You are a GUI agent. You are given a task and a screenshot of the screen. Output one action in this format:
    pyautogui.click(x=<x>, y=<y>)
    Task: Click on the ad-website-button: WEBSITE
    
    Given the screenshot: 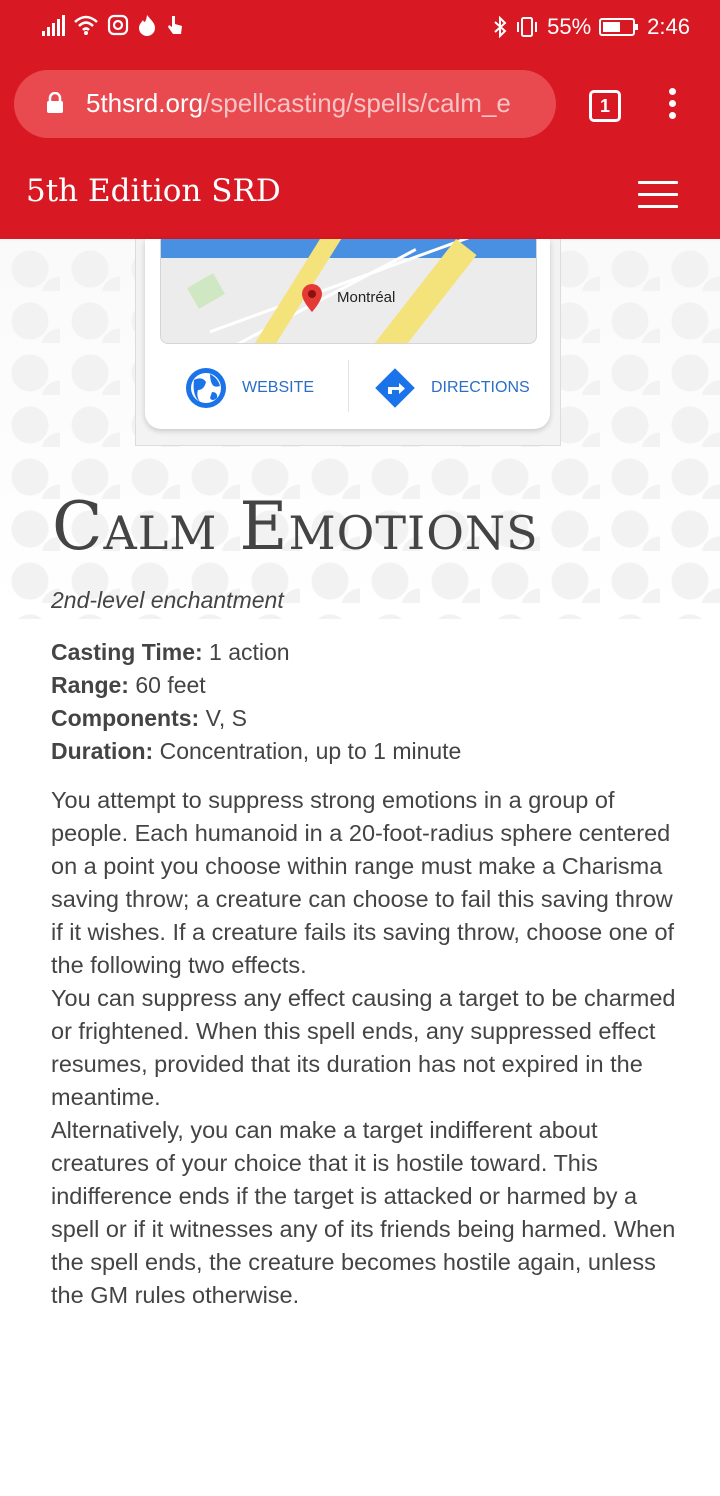 What is the action you would take?
    pyautogui.click(x=249, y=388)
    